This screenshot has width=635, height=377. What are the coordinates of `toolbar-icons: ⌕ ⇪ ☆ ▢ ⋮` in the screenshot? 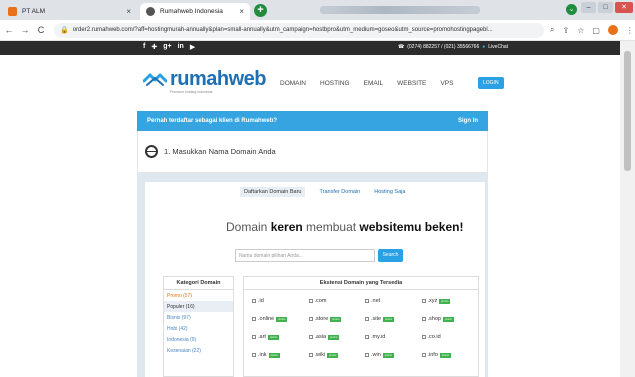 It's located at (592, 30).